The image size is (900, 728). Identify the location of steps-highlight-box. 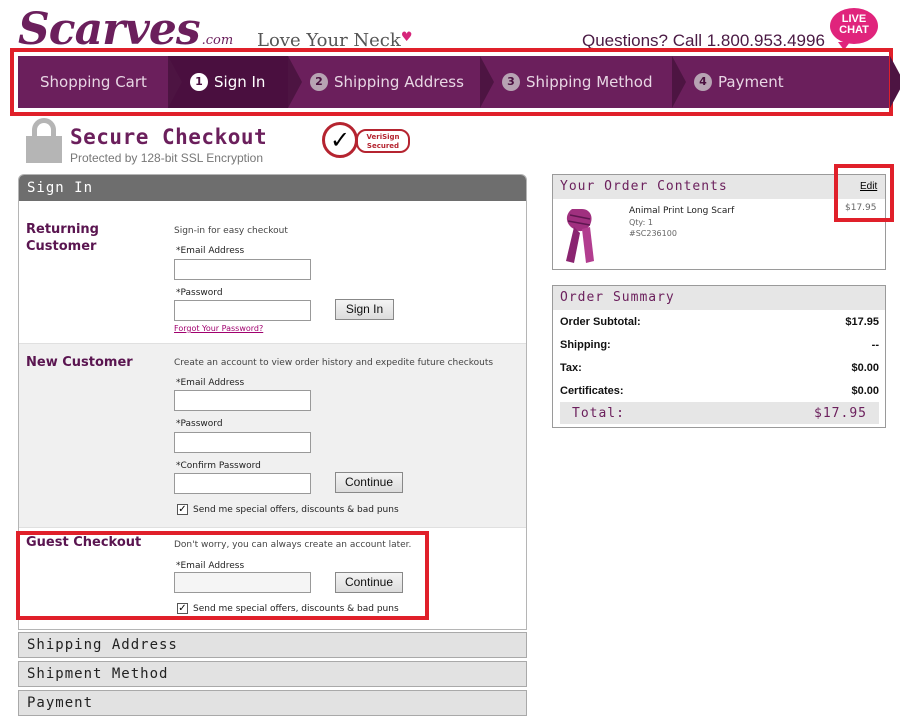
(451, 82).